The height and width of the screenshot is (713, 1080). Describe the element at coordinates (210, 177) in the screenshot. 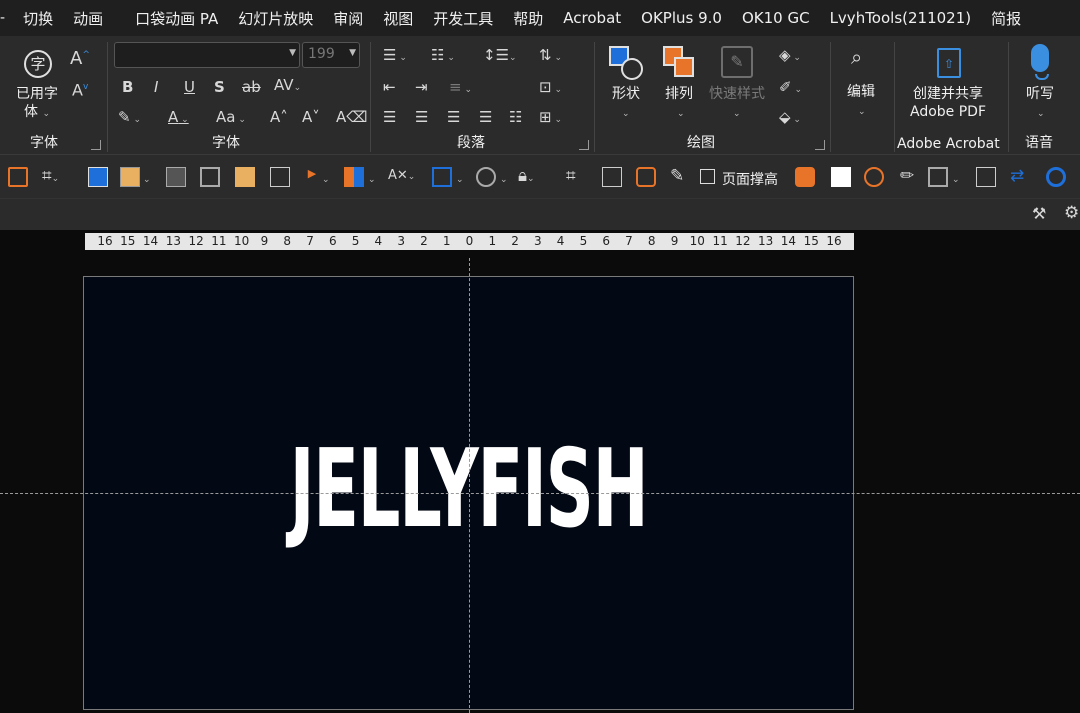

I see `duplicate-shape-icon` at that location.